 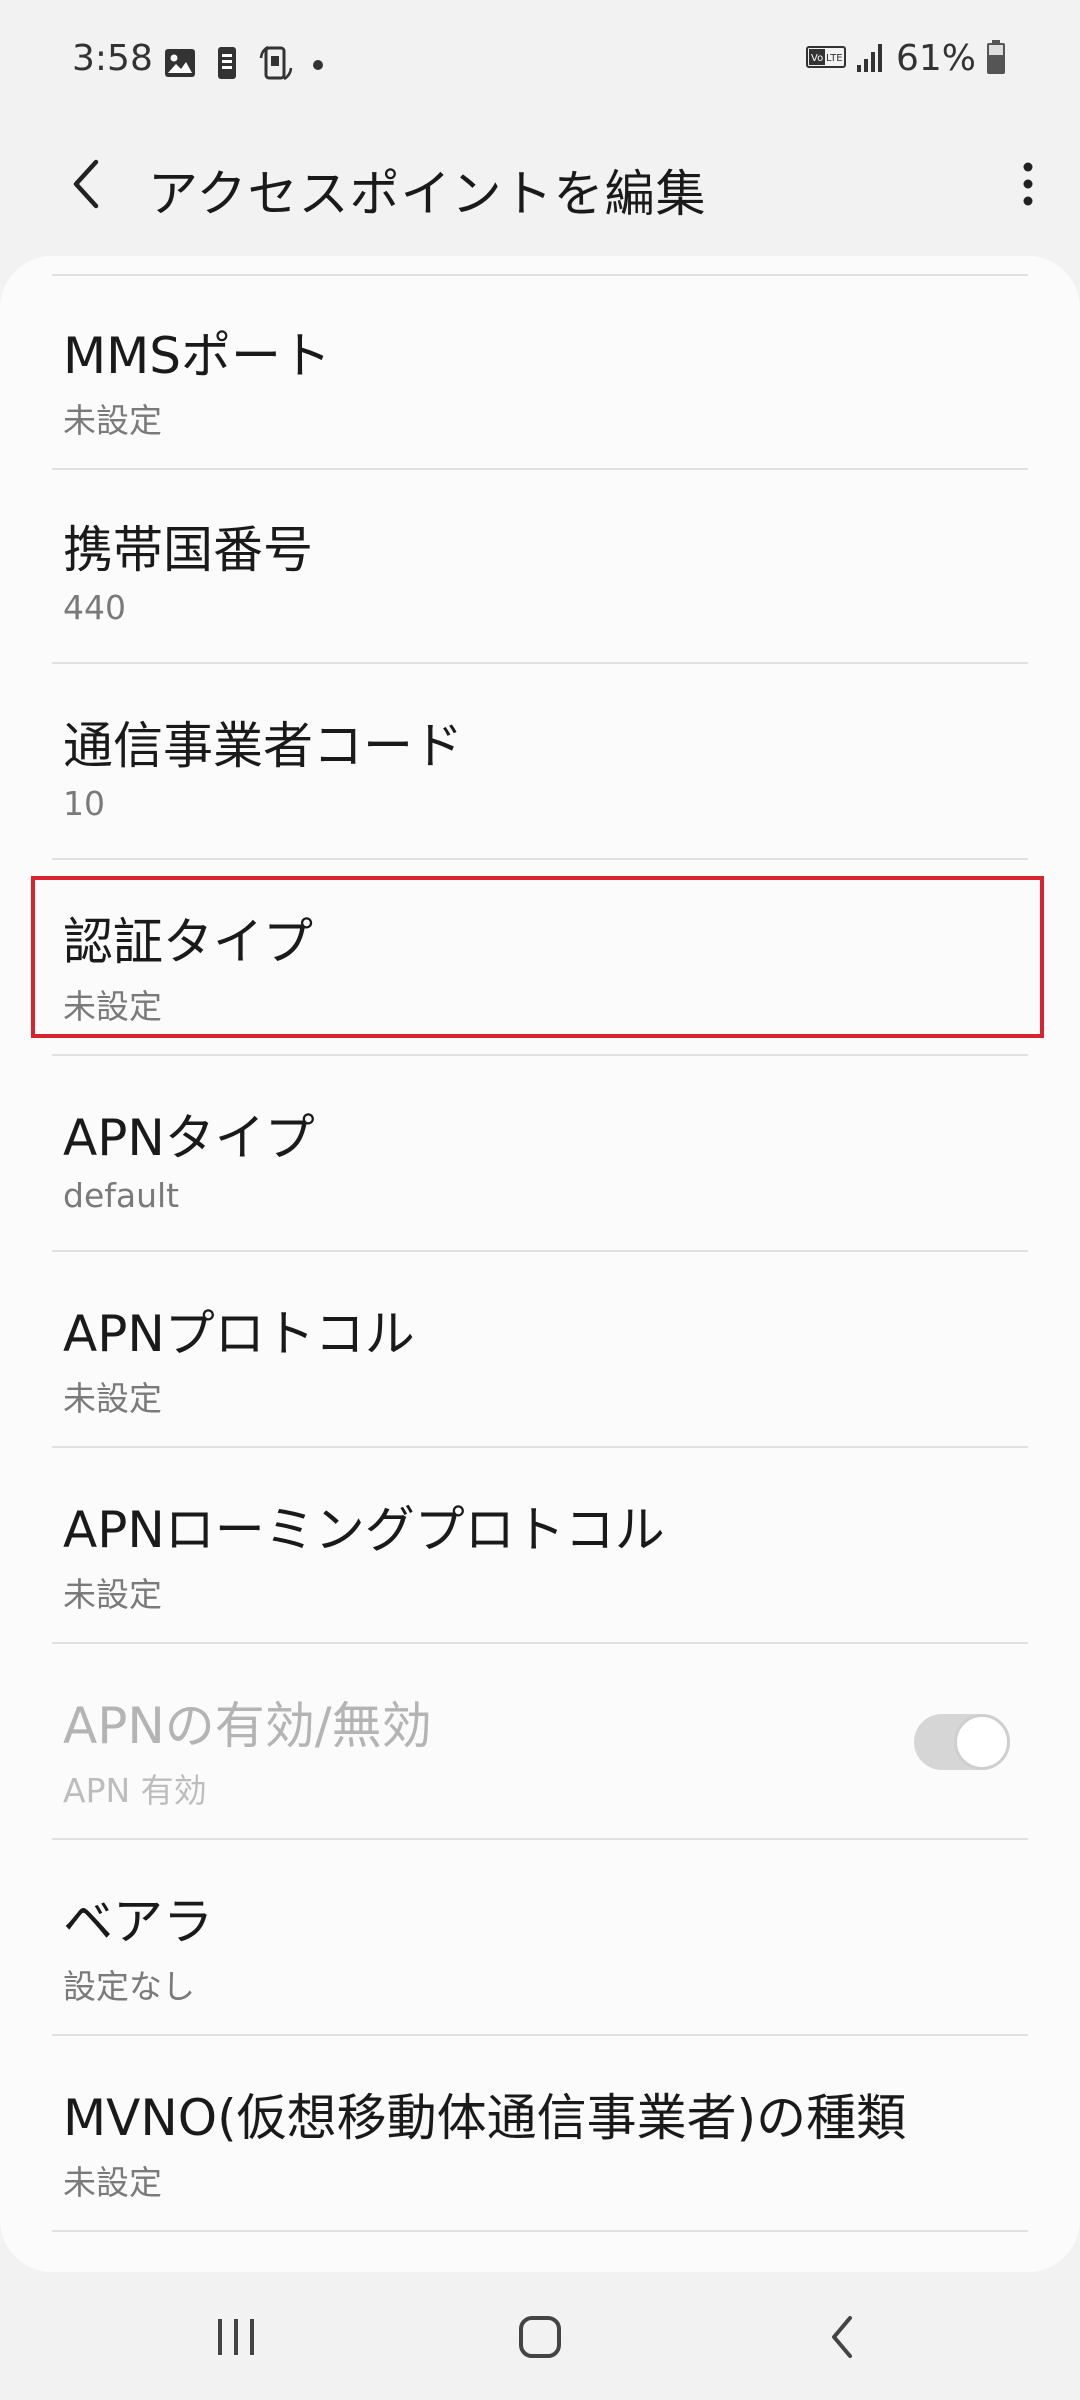 I want to click on item-value: 設定なし, so click(x=129, y=1986).